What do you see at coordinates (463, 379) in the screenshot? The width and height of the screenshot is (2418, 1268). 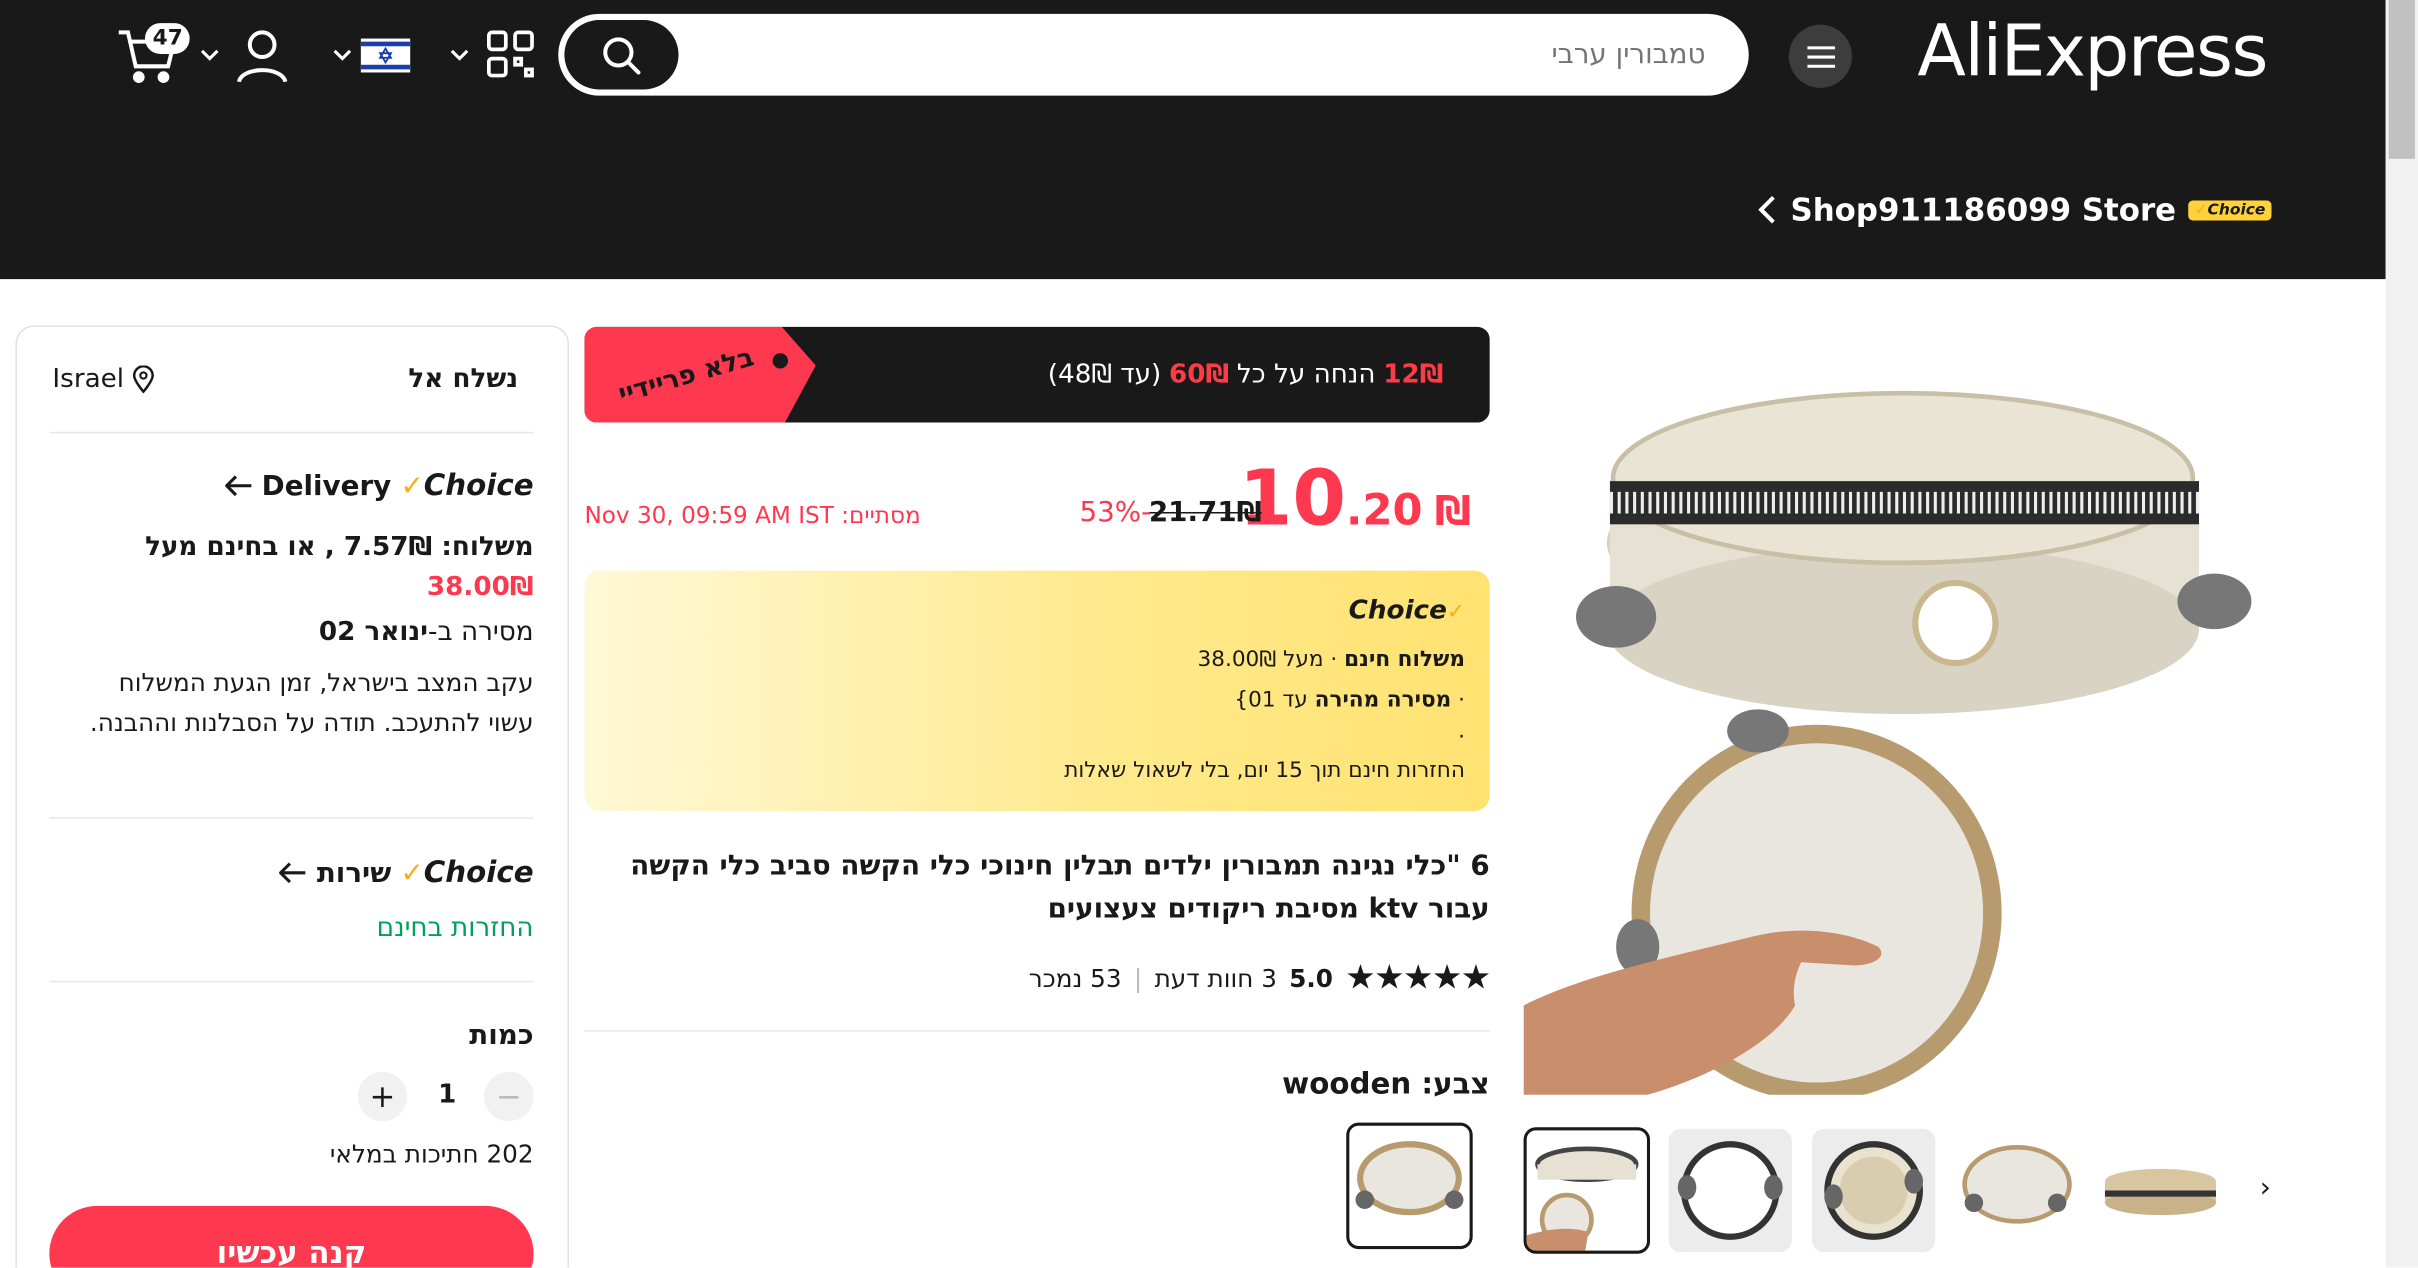 I see `ship-to-label: נשלח אל` at bounding box center [463, 379].